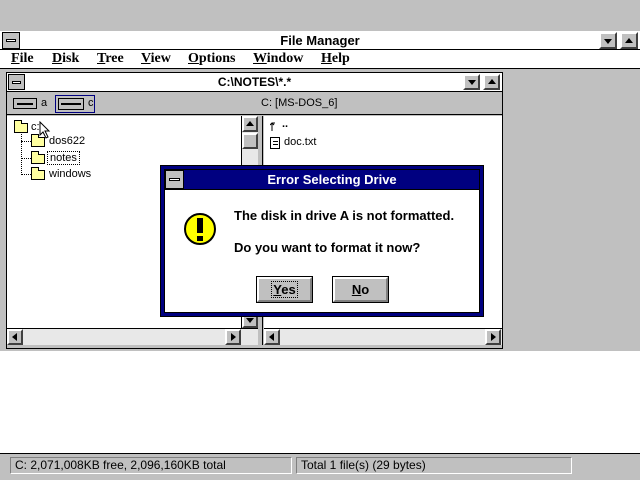  I want to click on doc-minimize-button, so click(471, 82).